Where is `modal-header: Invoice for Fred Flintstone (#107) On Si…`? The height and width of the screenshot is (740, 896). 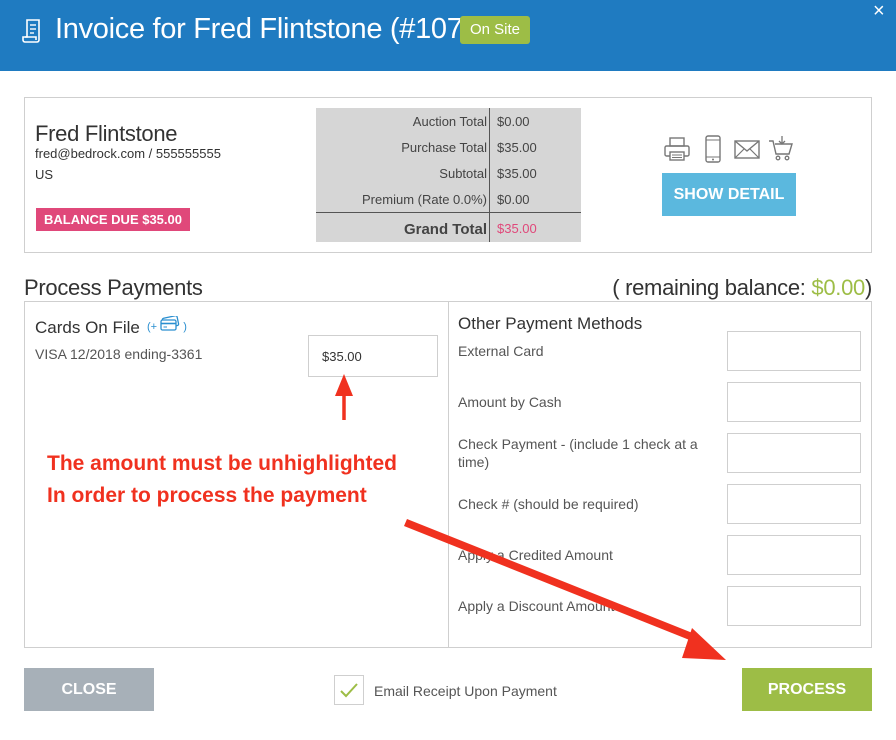
modal-header: Invoice for Fred Flintstone (#107) On Si… is located at coordinates (448, 35).